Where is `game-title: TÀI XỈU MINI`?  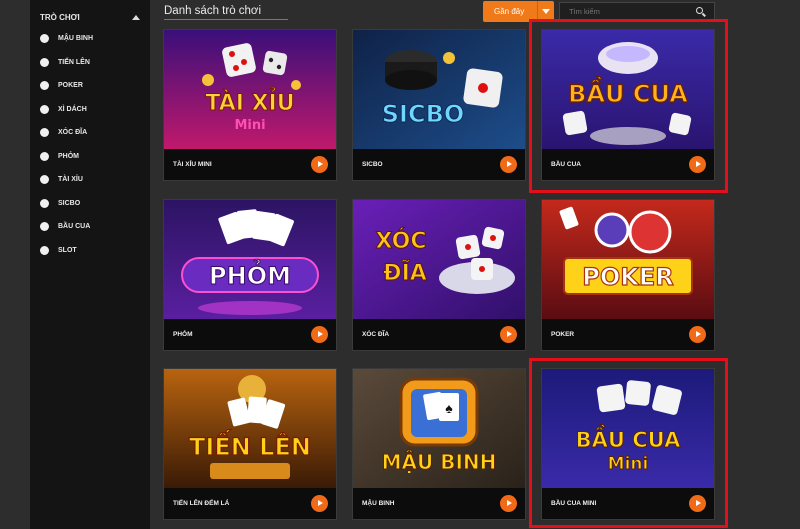 game-title: TÀI XỈU MINI is located at coordinates (192, 164).